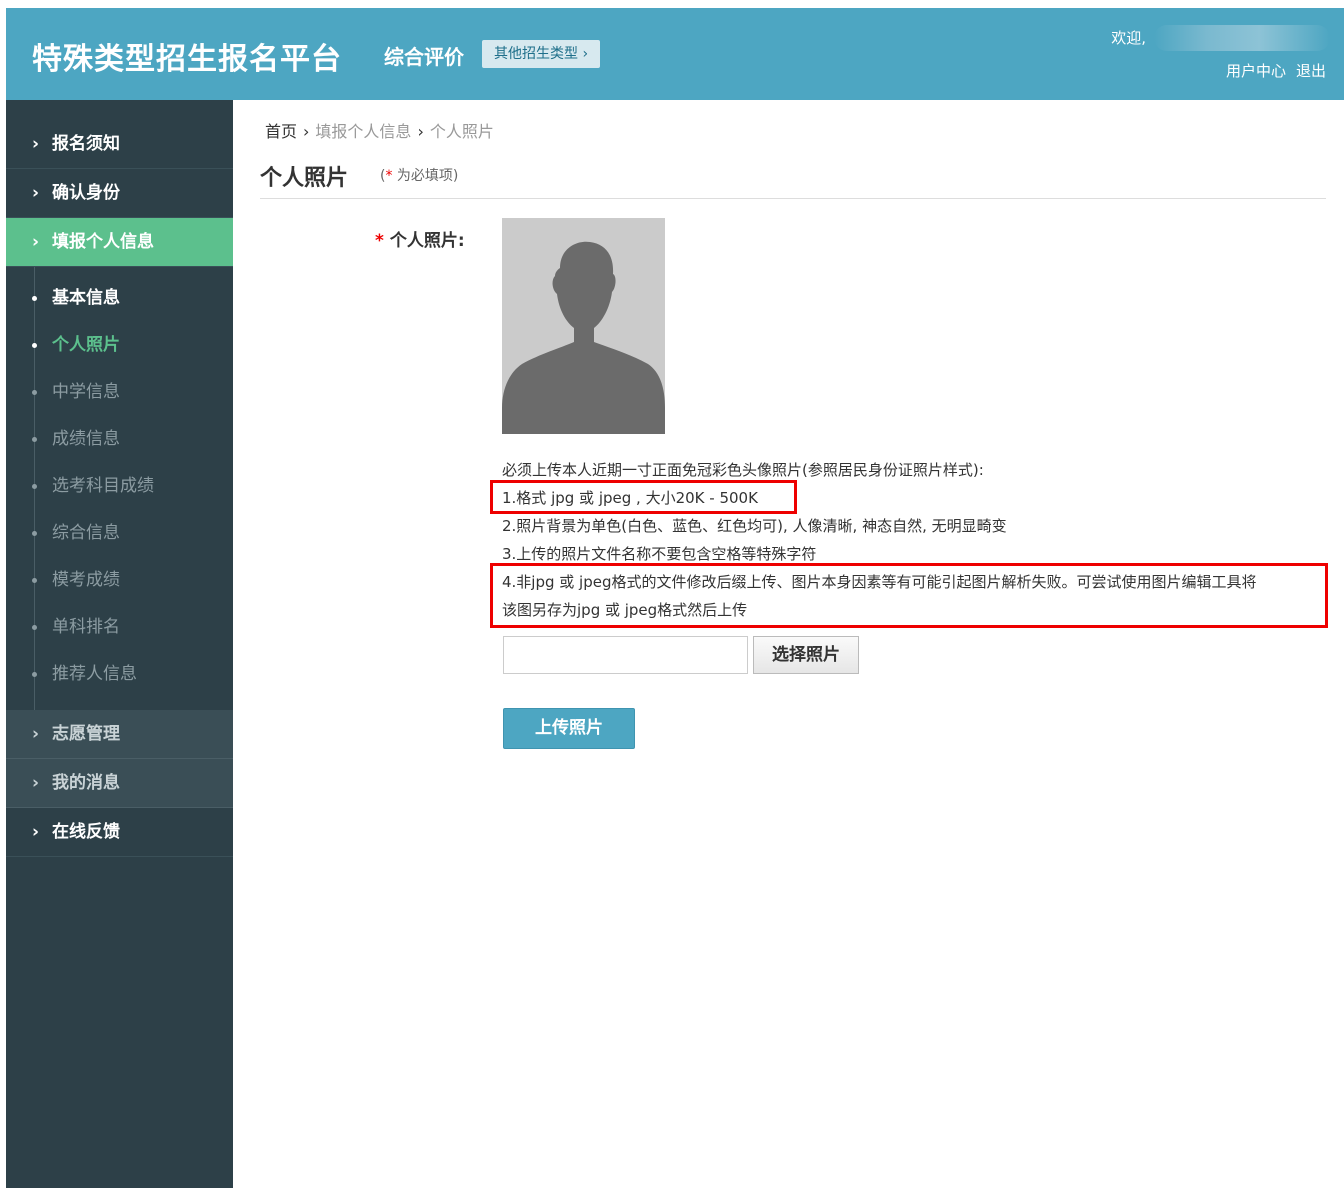  I want to click on sidebar-top-group: › 报名须知 › 确认身份 › 填报个人信息, so click(119, 183).